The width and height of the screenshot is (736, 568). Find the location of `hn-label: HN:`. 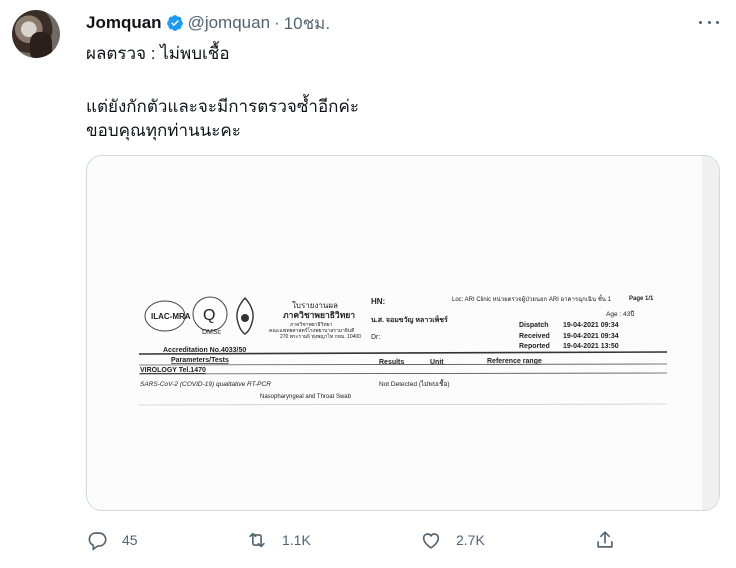

hn-label: HN: is located at coordinates (378, 301).